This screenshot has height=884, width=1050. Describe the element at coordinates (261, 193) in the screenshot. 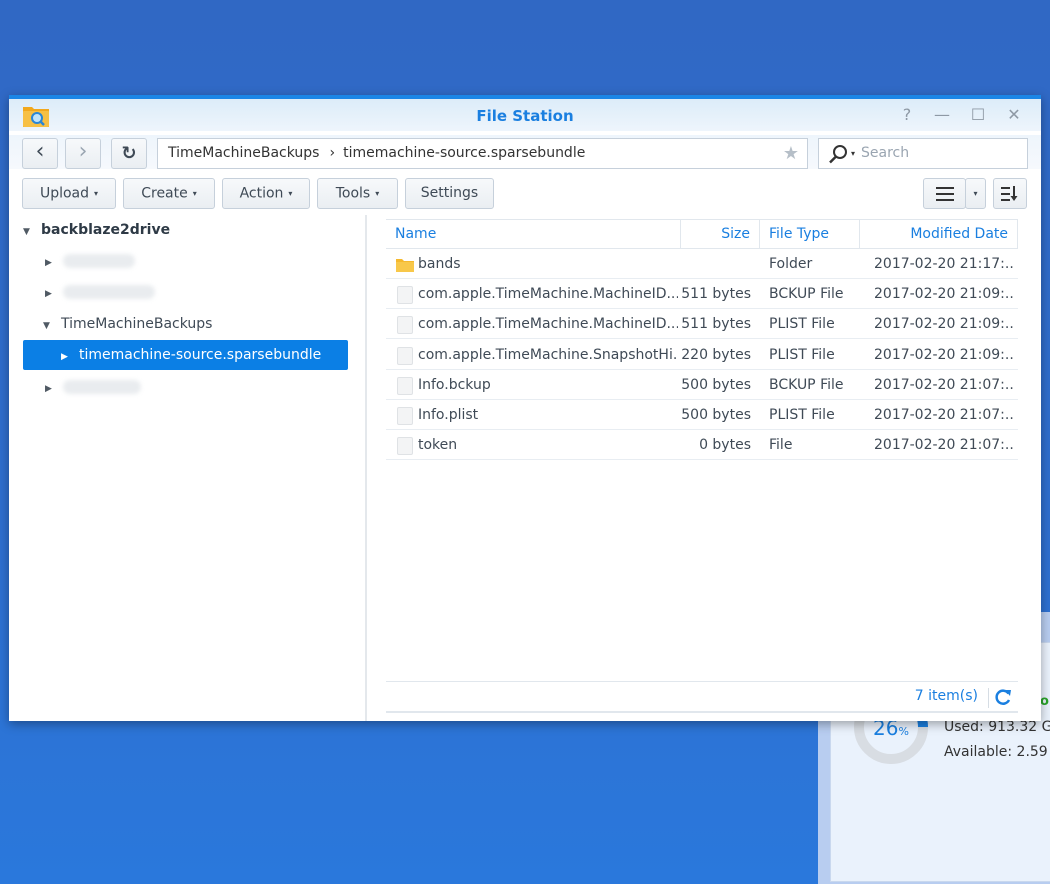

I see `action-label: Action` at that location.